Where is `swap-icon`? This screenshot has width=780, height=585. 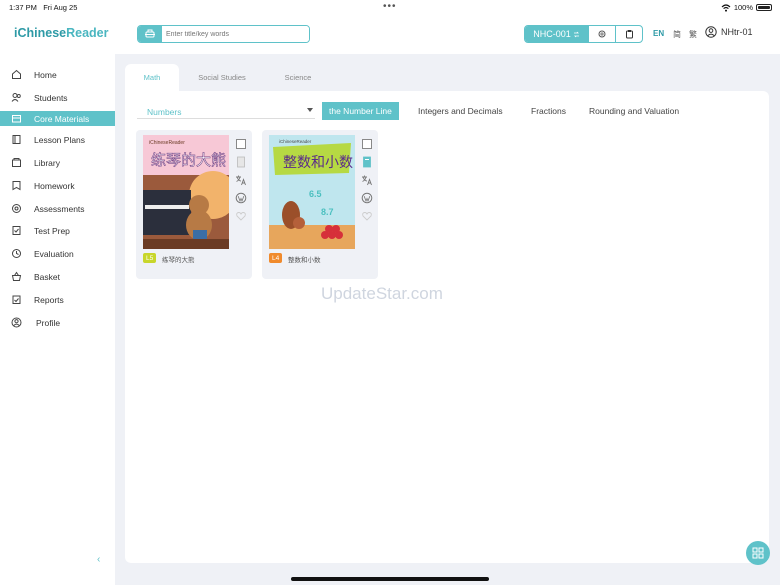 swap-icon is located at coordinates (576, 34).